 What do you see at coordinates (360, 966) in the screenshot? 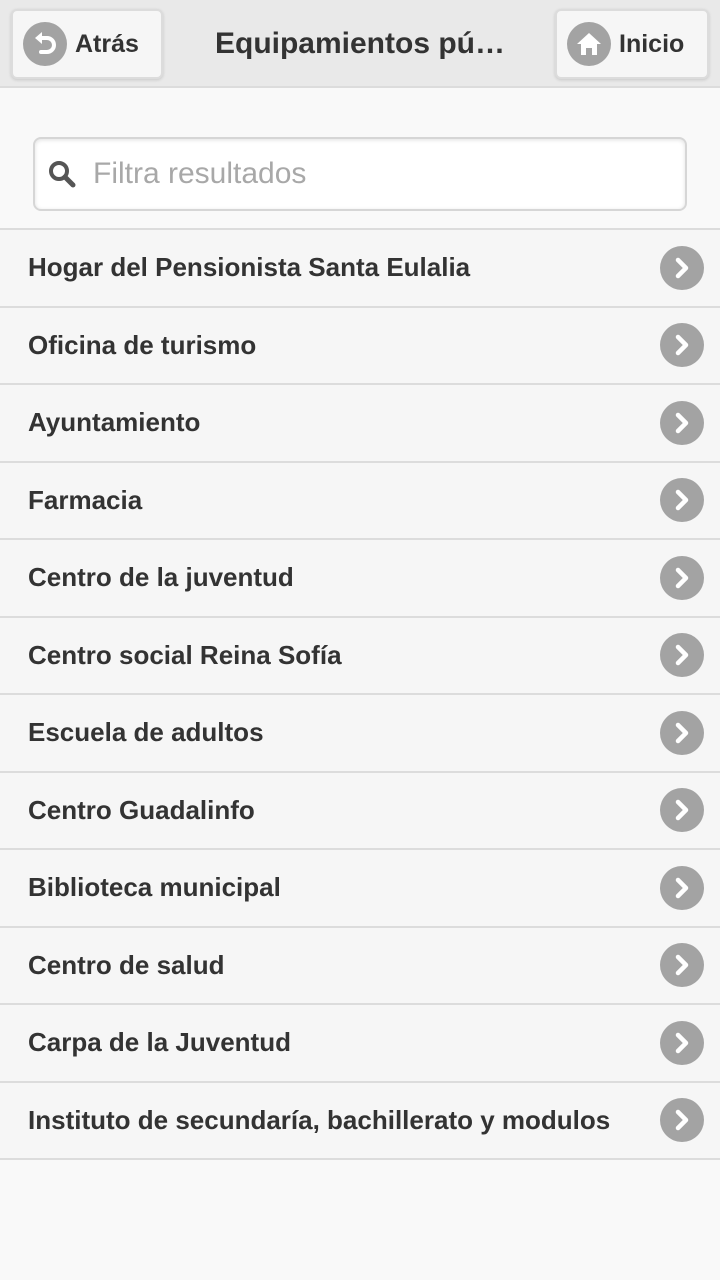
I see `list-item: Centro de salud` at bounding box center [360, 966].